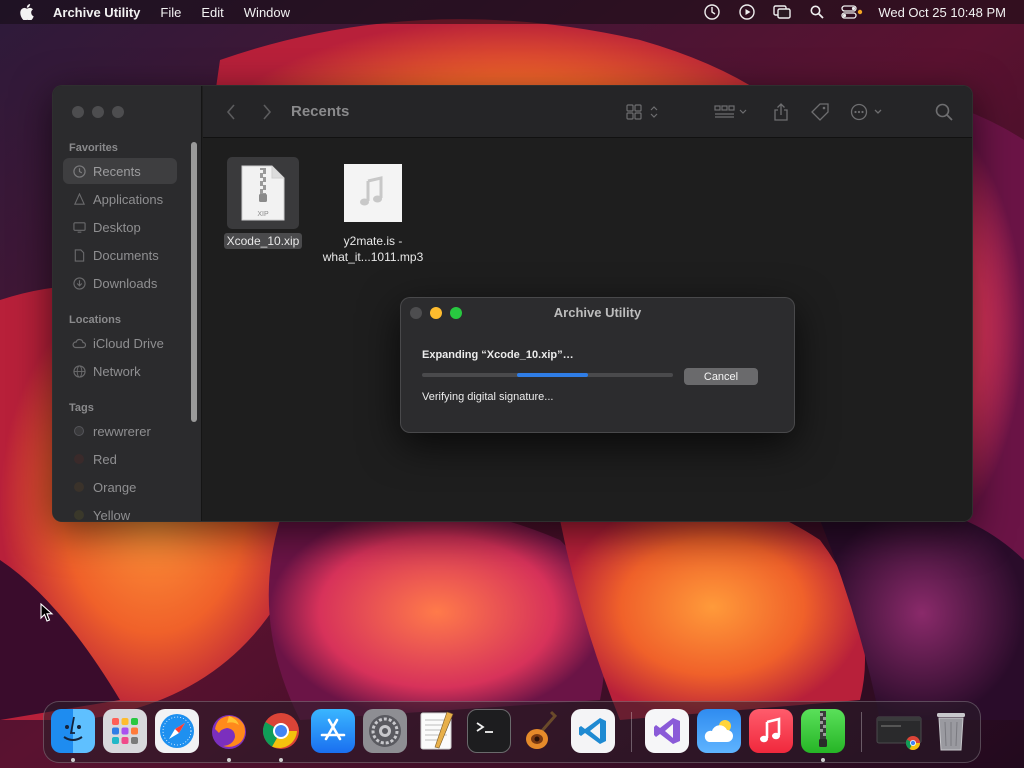  Describe the element at coordinates (719, 731) in the screenshot. I see `dock-weather-icon` at that location.